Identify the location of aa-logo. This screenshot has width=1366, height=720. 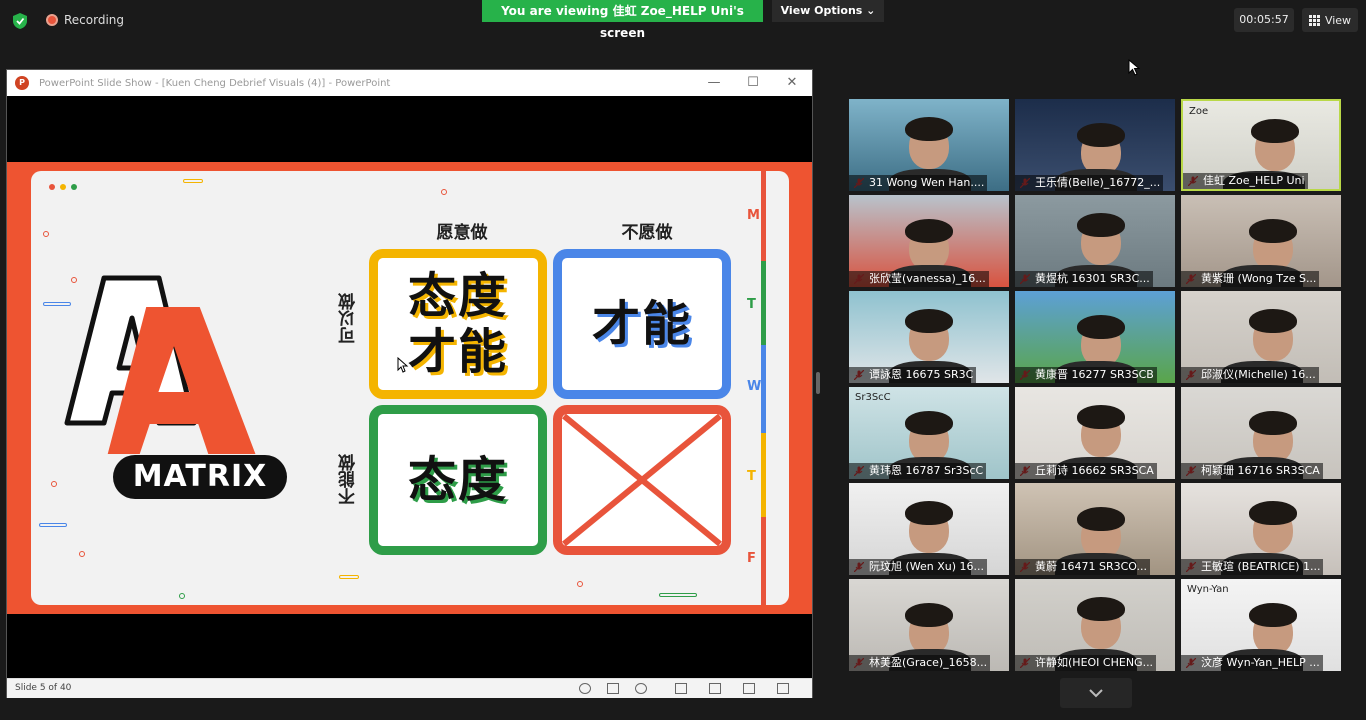
(160, 364).